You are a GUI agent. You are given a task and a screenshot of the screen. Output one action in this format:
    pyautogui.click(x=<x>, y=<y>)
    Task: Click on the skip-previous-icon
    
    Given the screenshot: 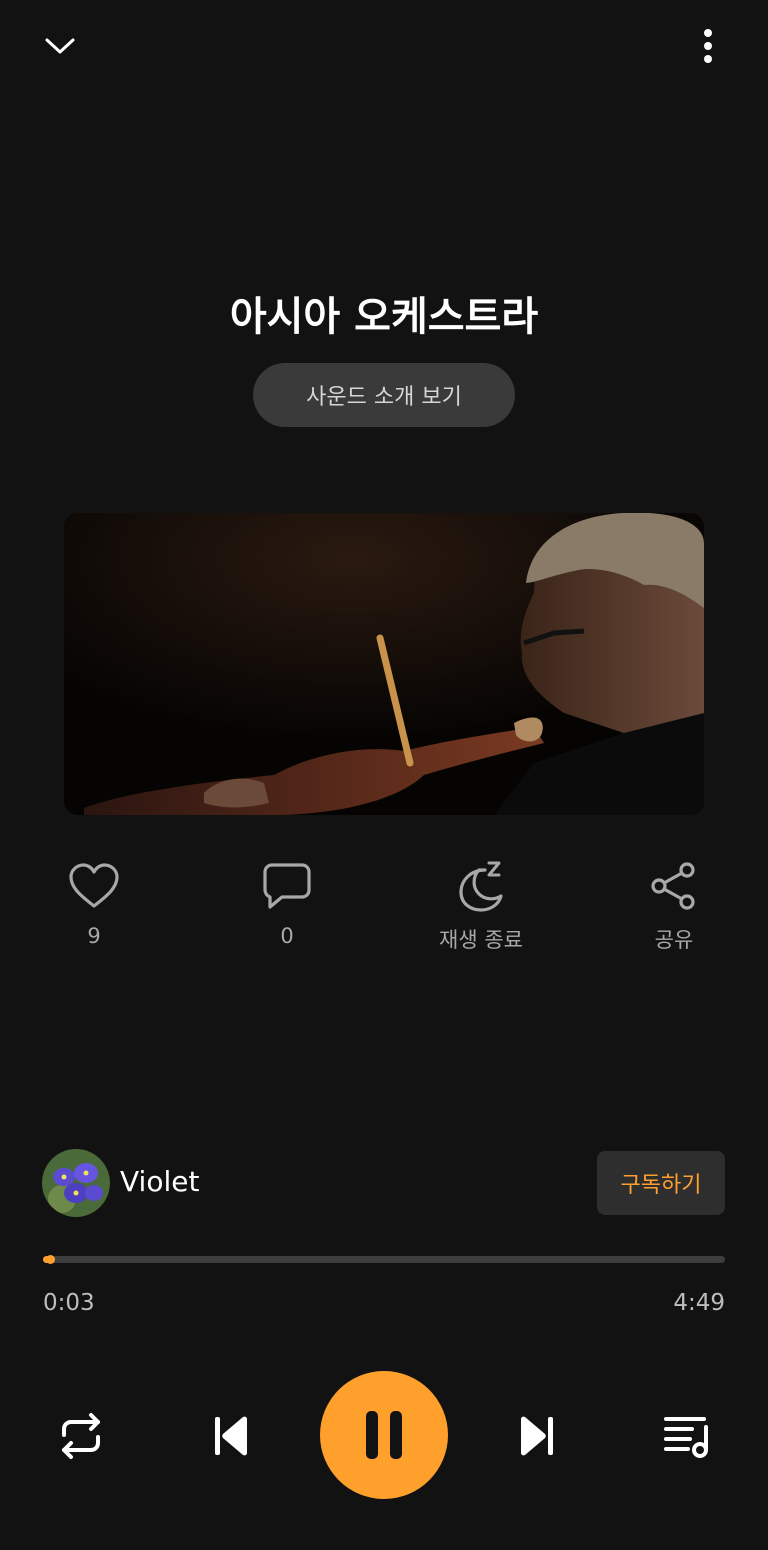 What is the action you would take?
    pyautogui.click(x=231, y=1436)
    